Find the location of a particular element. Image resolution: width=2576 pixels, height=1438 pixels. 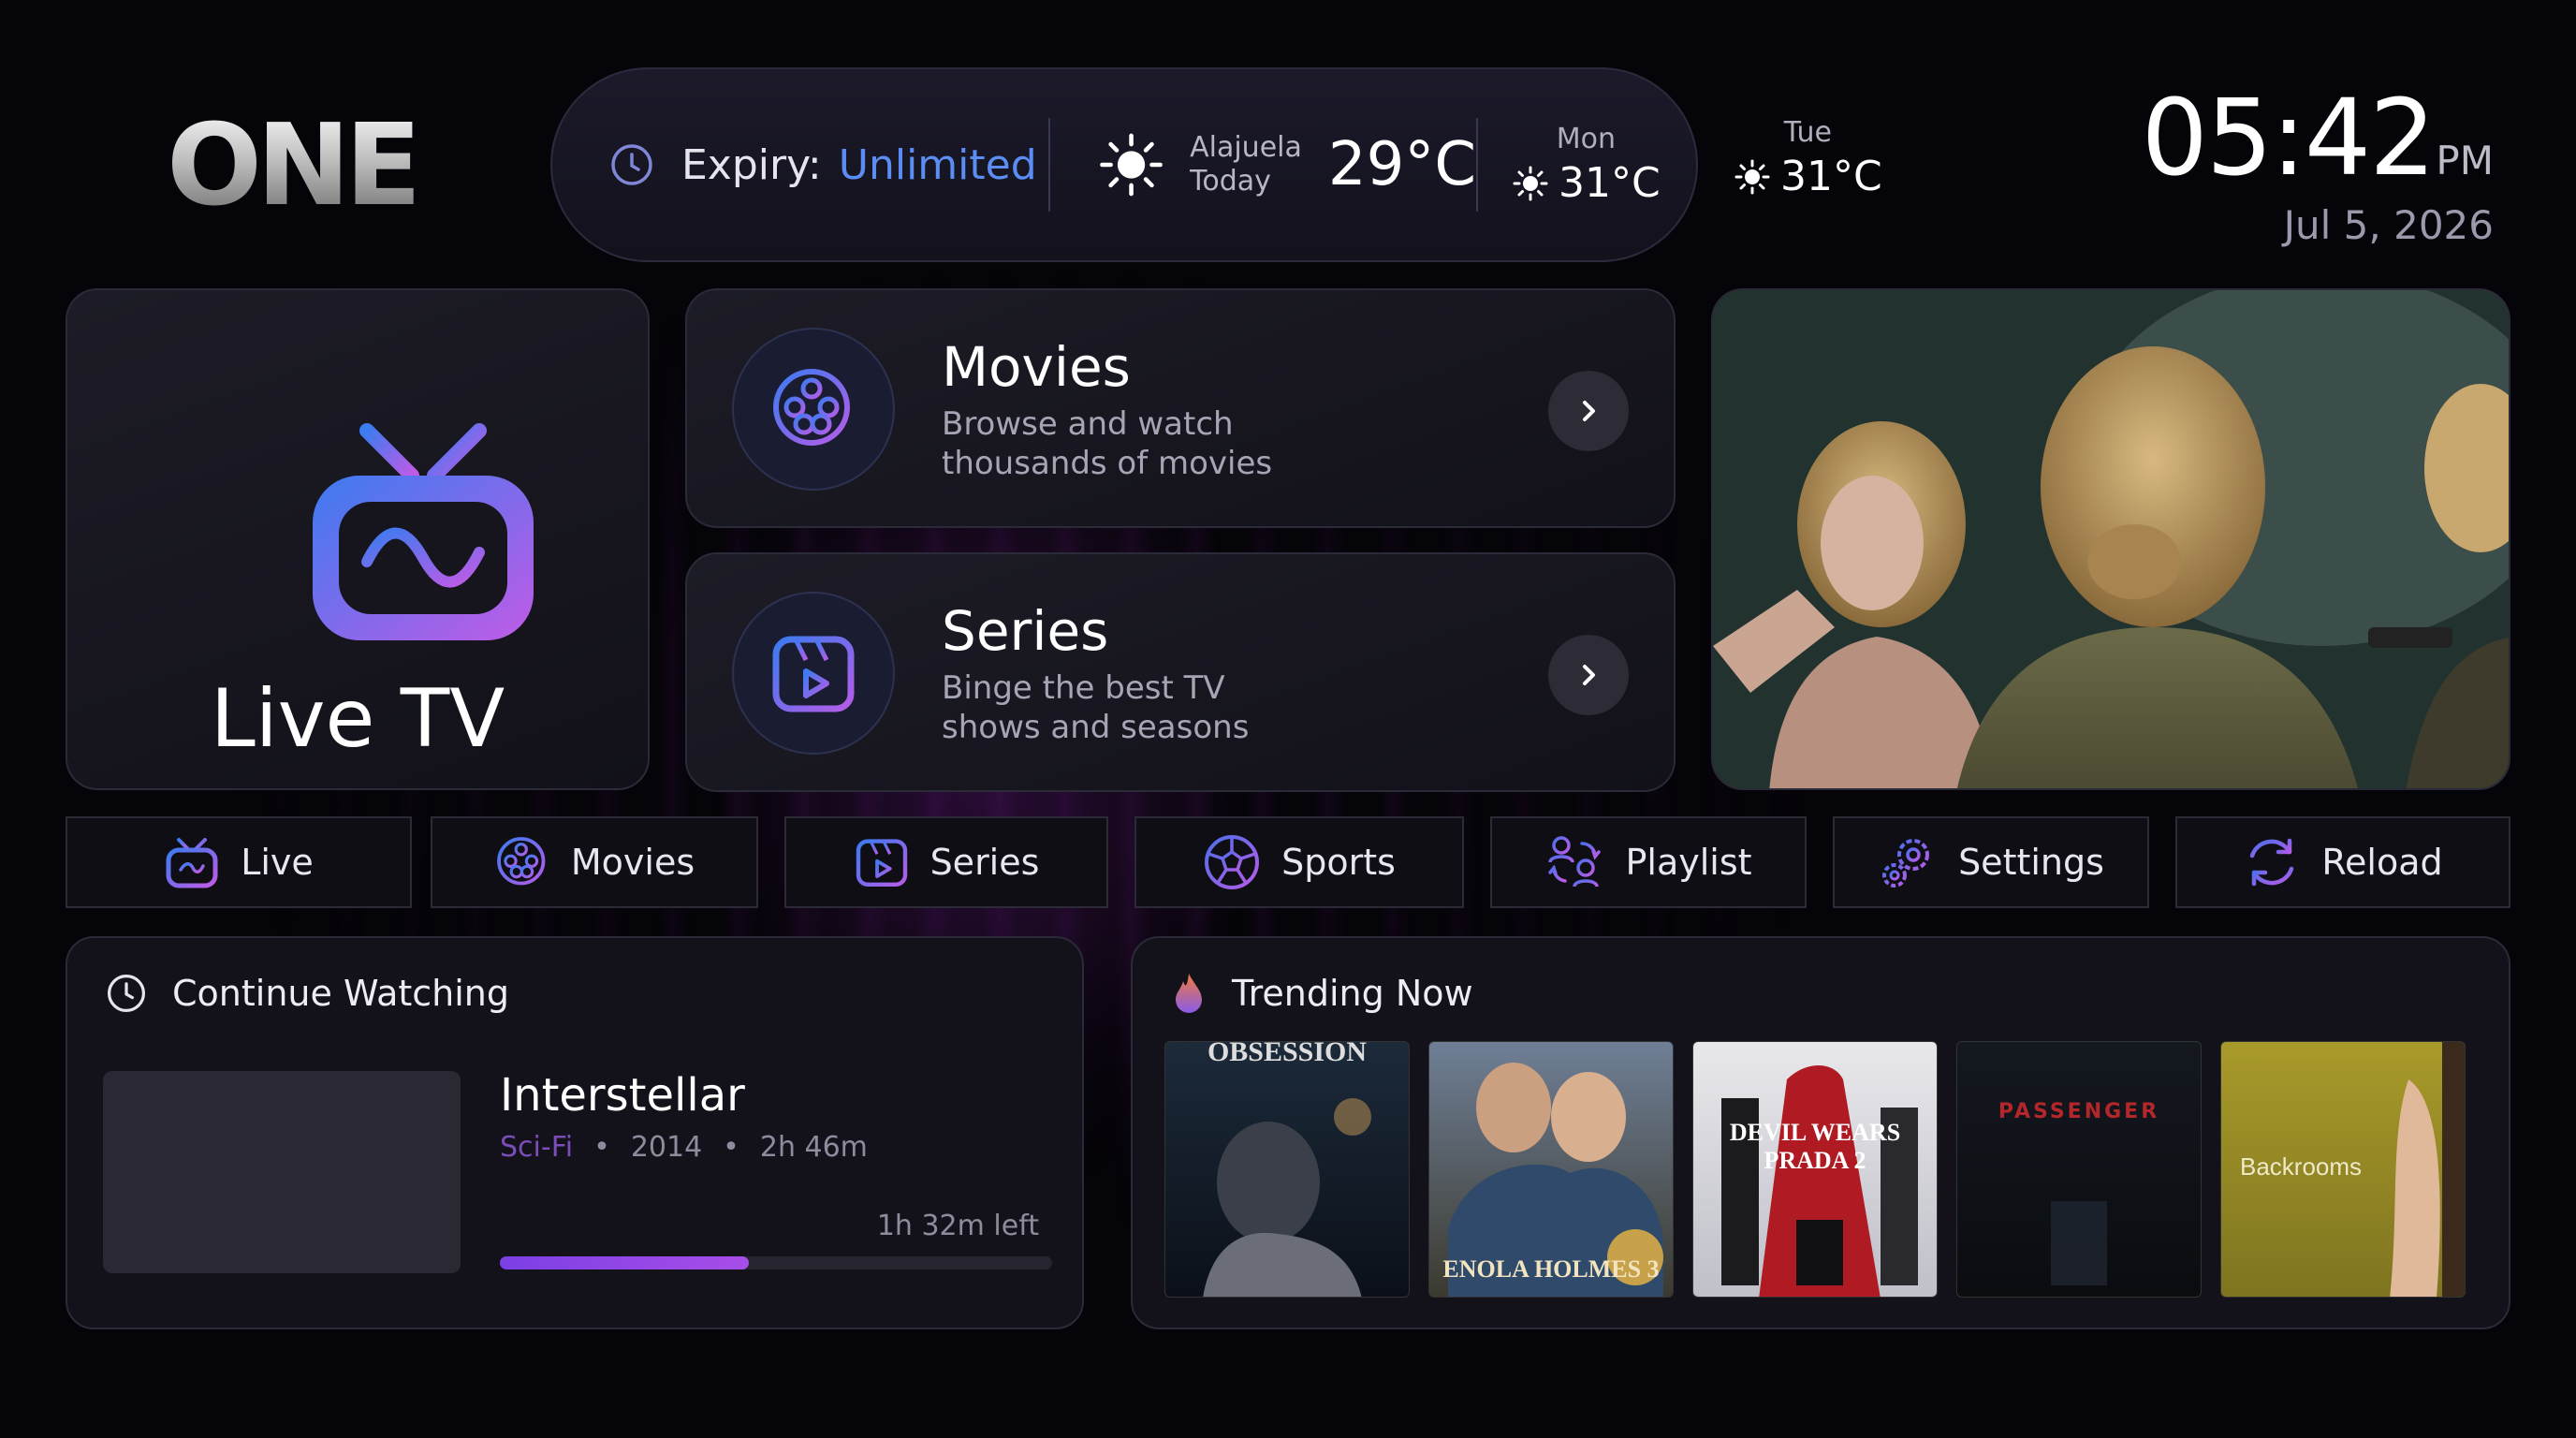

app-logo: ONE is located at coordinates (294, 166).